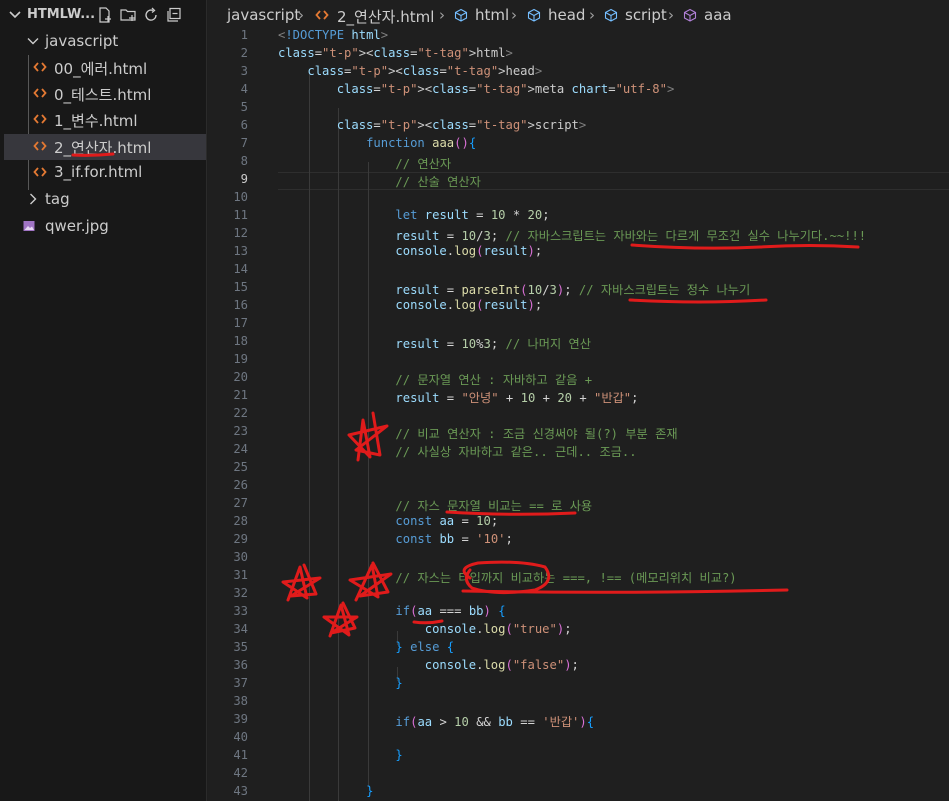 This screenshot has height=801, width=949. Describe the element at coordinates (240, 323) in the screenshot. I see `line-number: 17` at that location.